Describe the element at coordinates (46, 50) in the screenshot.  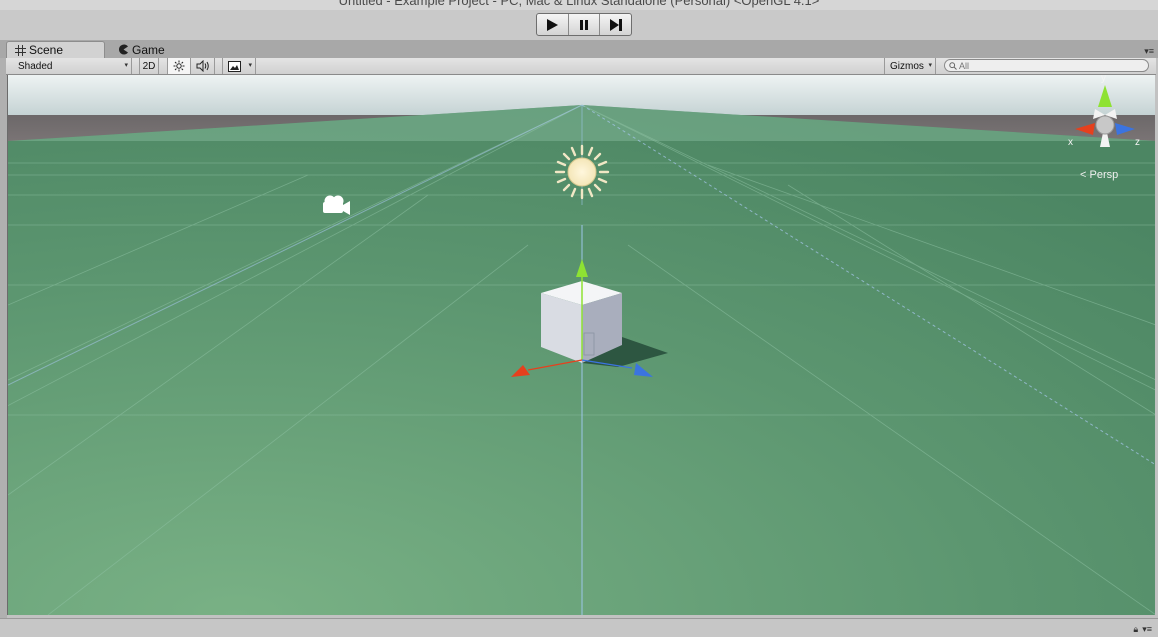
I see `tab-scene-label: Scene` at that location.